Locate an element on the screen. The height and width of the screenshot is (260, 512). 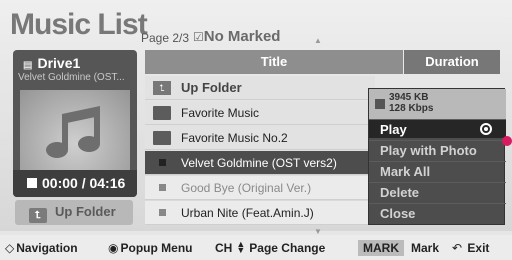
file-info-text: 3945 KB 128 Kbps is located at coordinates (411, 103).